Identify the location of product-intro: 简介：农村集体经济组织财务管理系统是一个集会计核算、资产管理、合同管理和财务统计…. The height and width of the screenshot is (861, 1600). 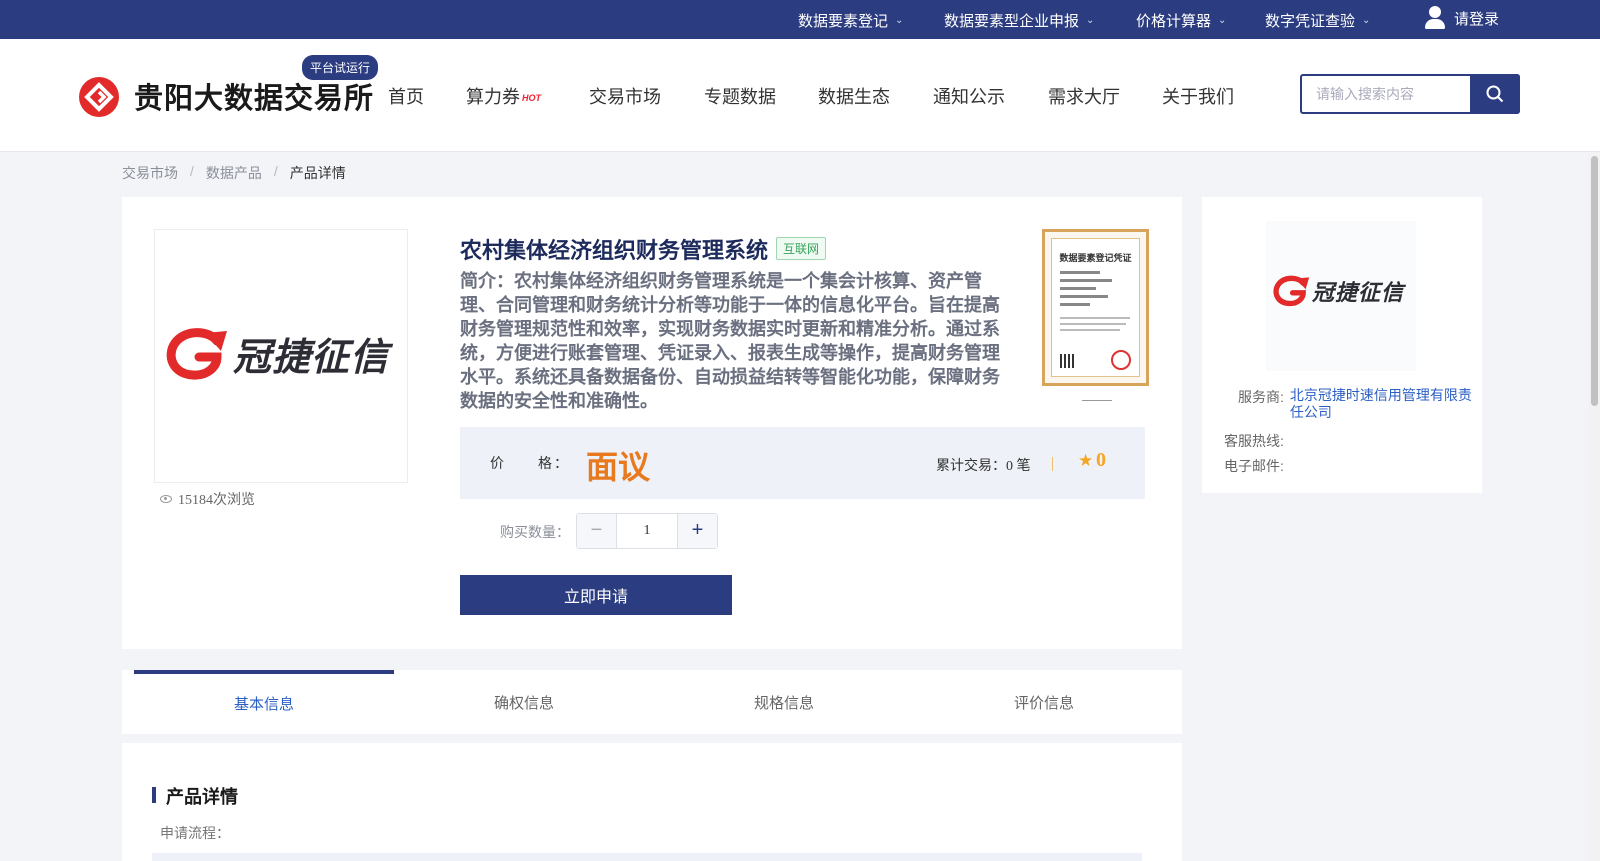
(730, 341).